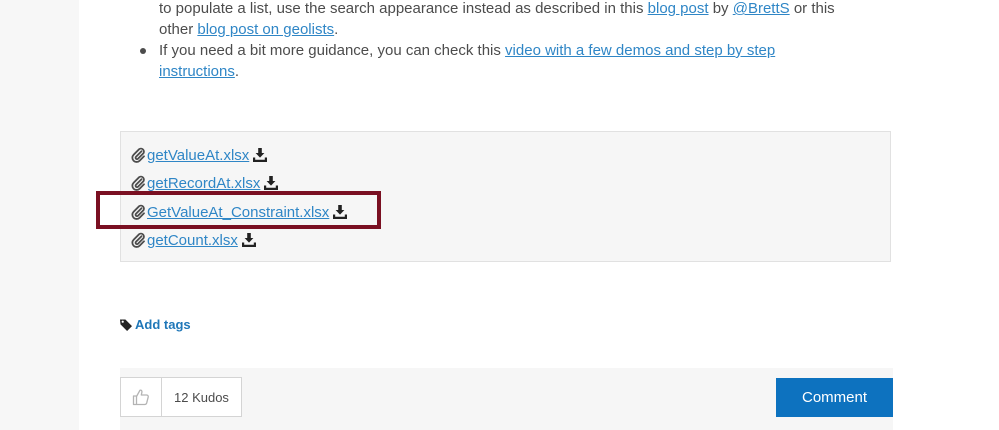 The height and width of the screenshot is (430, 999). Describe the element at coordinates (678, 8) in the screenshot. I see `blog-post-link: blog post` at that location.